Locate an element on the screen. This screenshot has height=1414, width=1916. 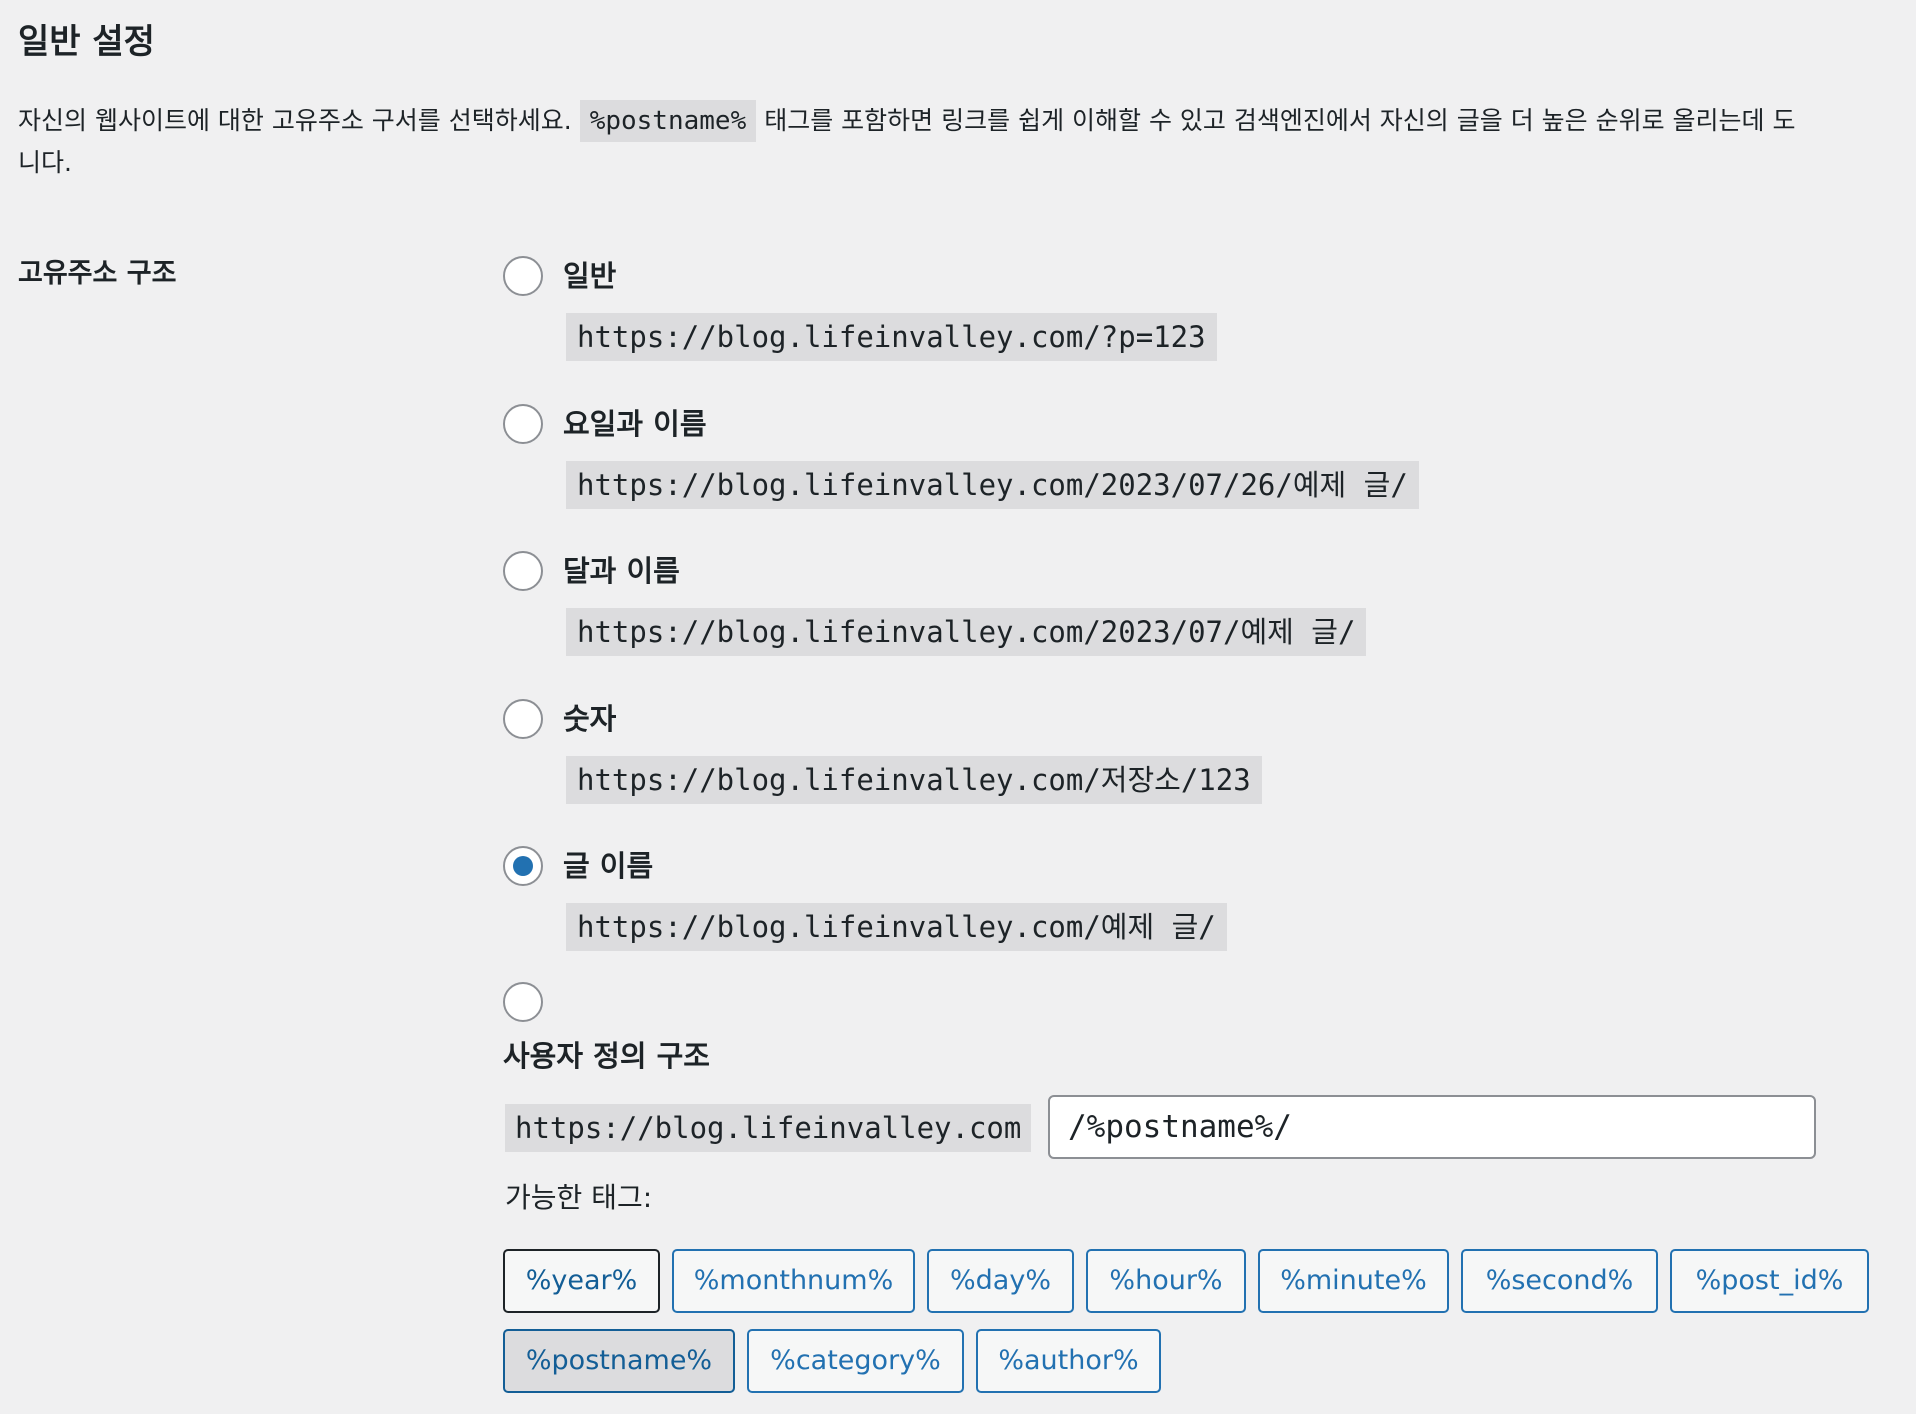
radio-post-name is located at coordinates (523, 866).